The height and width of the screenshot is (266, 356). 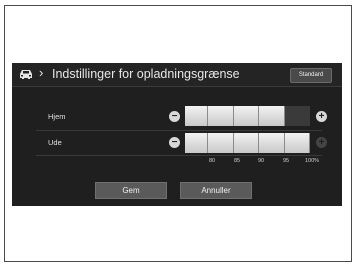 I want to click on scale-label: 80, so click(x=212, y=161).